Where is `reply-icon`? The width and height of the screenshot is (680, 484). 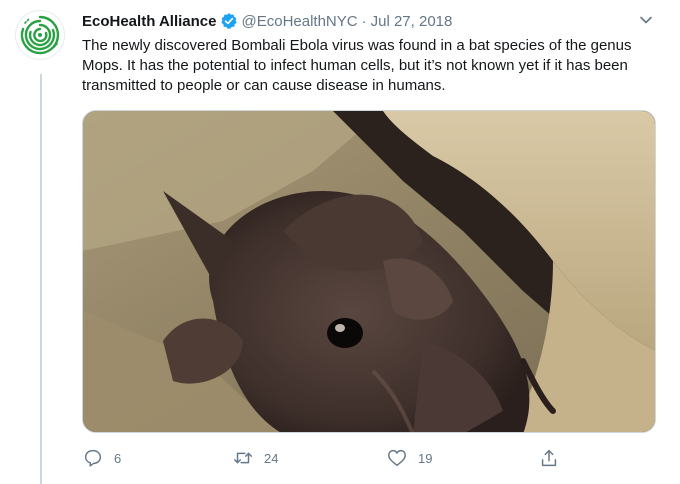 reply-icon is located at coordinates (93, 458).